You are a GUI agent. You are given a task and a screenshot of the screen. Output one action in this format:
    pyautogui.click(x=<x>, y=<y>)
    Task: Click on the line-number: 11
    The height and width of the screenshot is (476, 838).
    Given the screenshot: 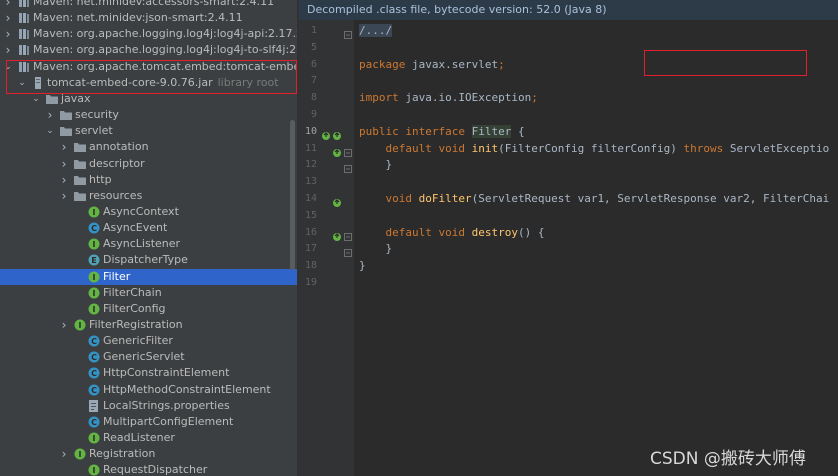 What is the action you would take?
    pyautogui.click(x=310, y=148)
    